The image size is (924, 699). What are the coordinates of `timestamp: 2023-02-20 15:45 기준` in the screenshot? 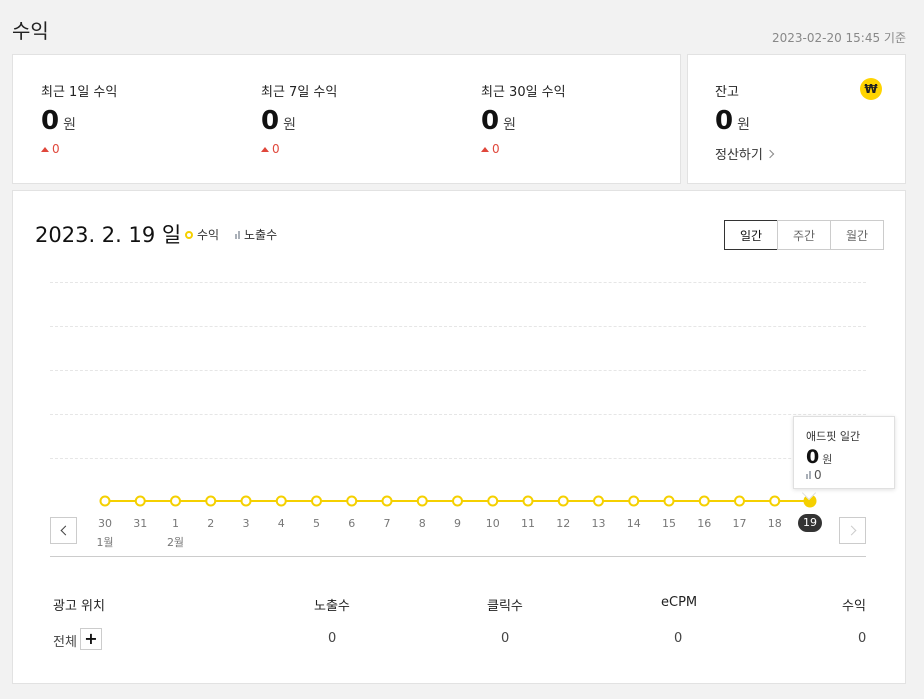 It's located at (838, 38).